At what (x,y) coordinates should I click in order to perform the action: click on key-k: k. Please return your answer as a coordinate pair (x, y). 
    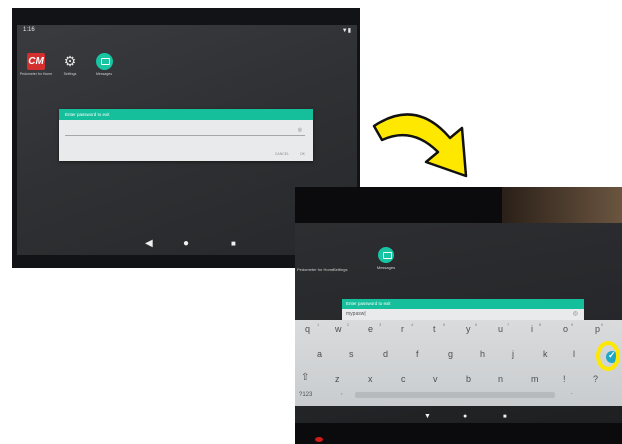
    Looking at the image, I should click on (545, 354).